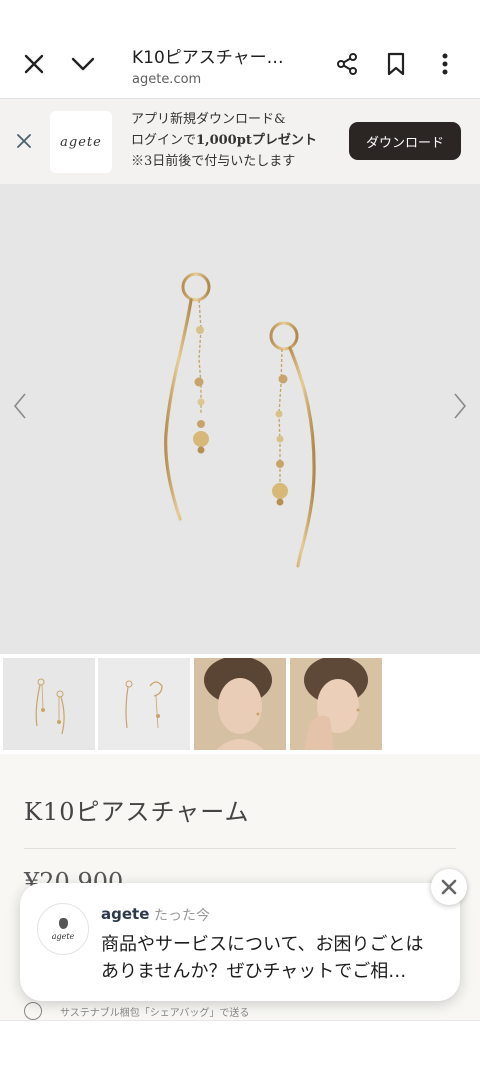  What do you see at coordinates (396, 64) in the screenshot?
I see `bookmark-icon` at bounding box center [396, 64].